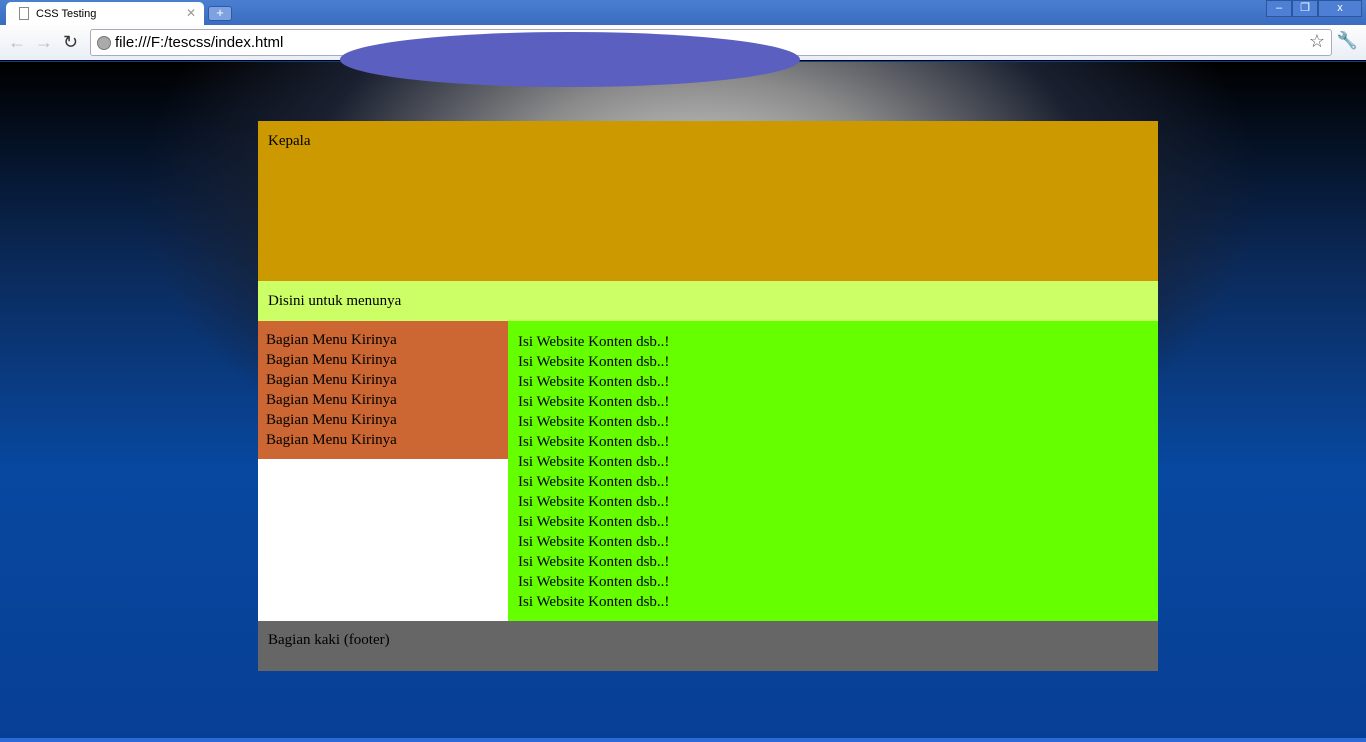  I want to click on title-bar: CSS Testing ✕ + – ❐ x, so click(683, 13).